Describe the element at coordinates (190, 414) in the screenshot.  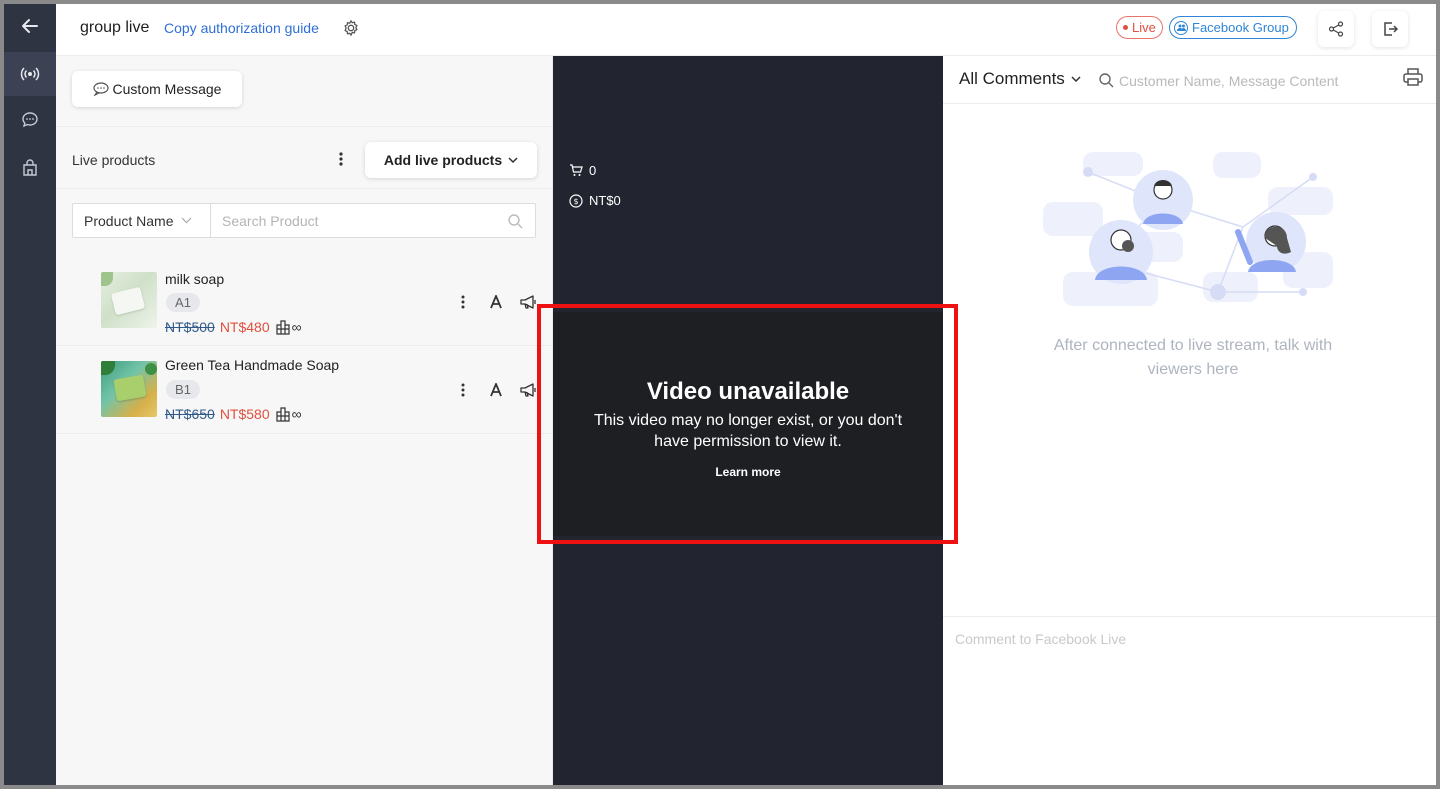
I see `original-price: NT$650` at that location.